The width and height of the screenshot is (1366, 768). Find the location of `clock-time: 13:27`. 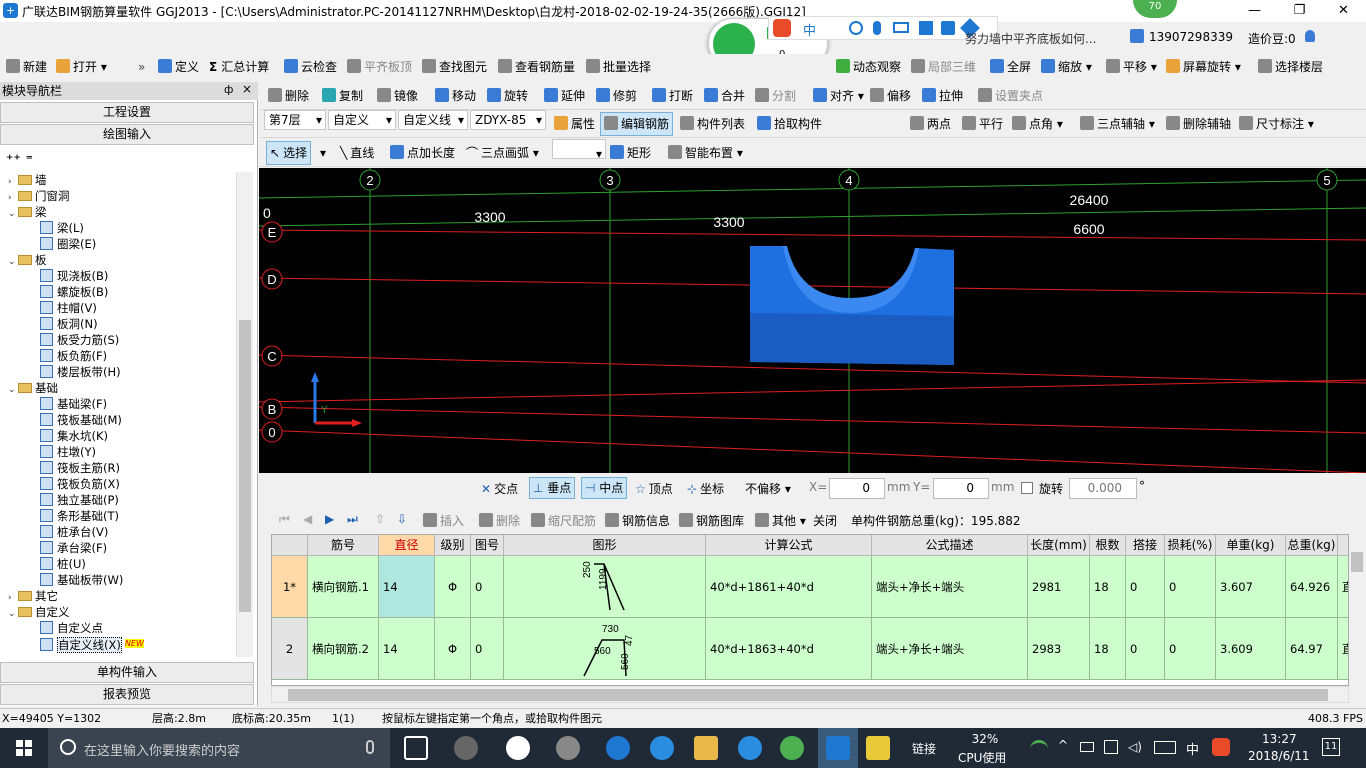

clock-time: 13:27 is located at coordinates (1279, 739).